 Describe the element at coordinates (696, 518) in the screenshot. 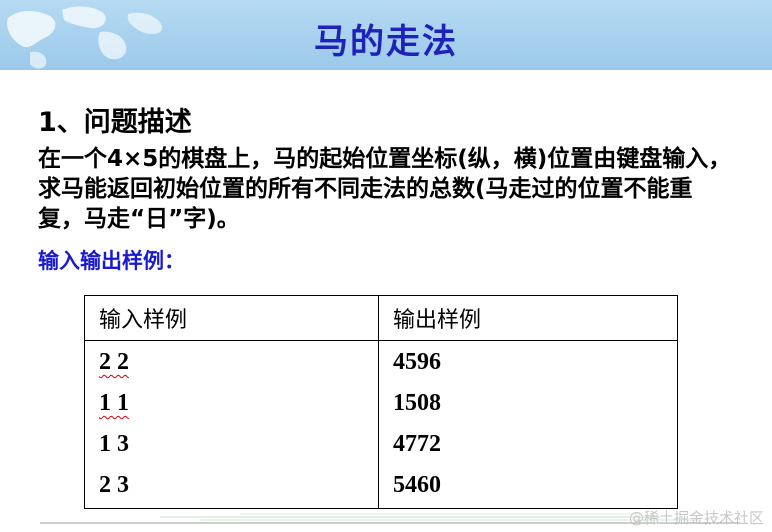

I see `watermark: @稀土掘金技术社区` at that location.